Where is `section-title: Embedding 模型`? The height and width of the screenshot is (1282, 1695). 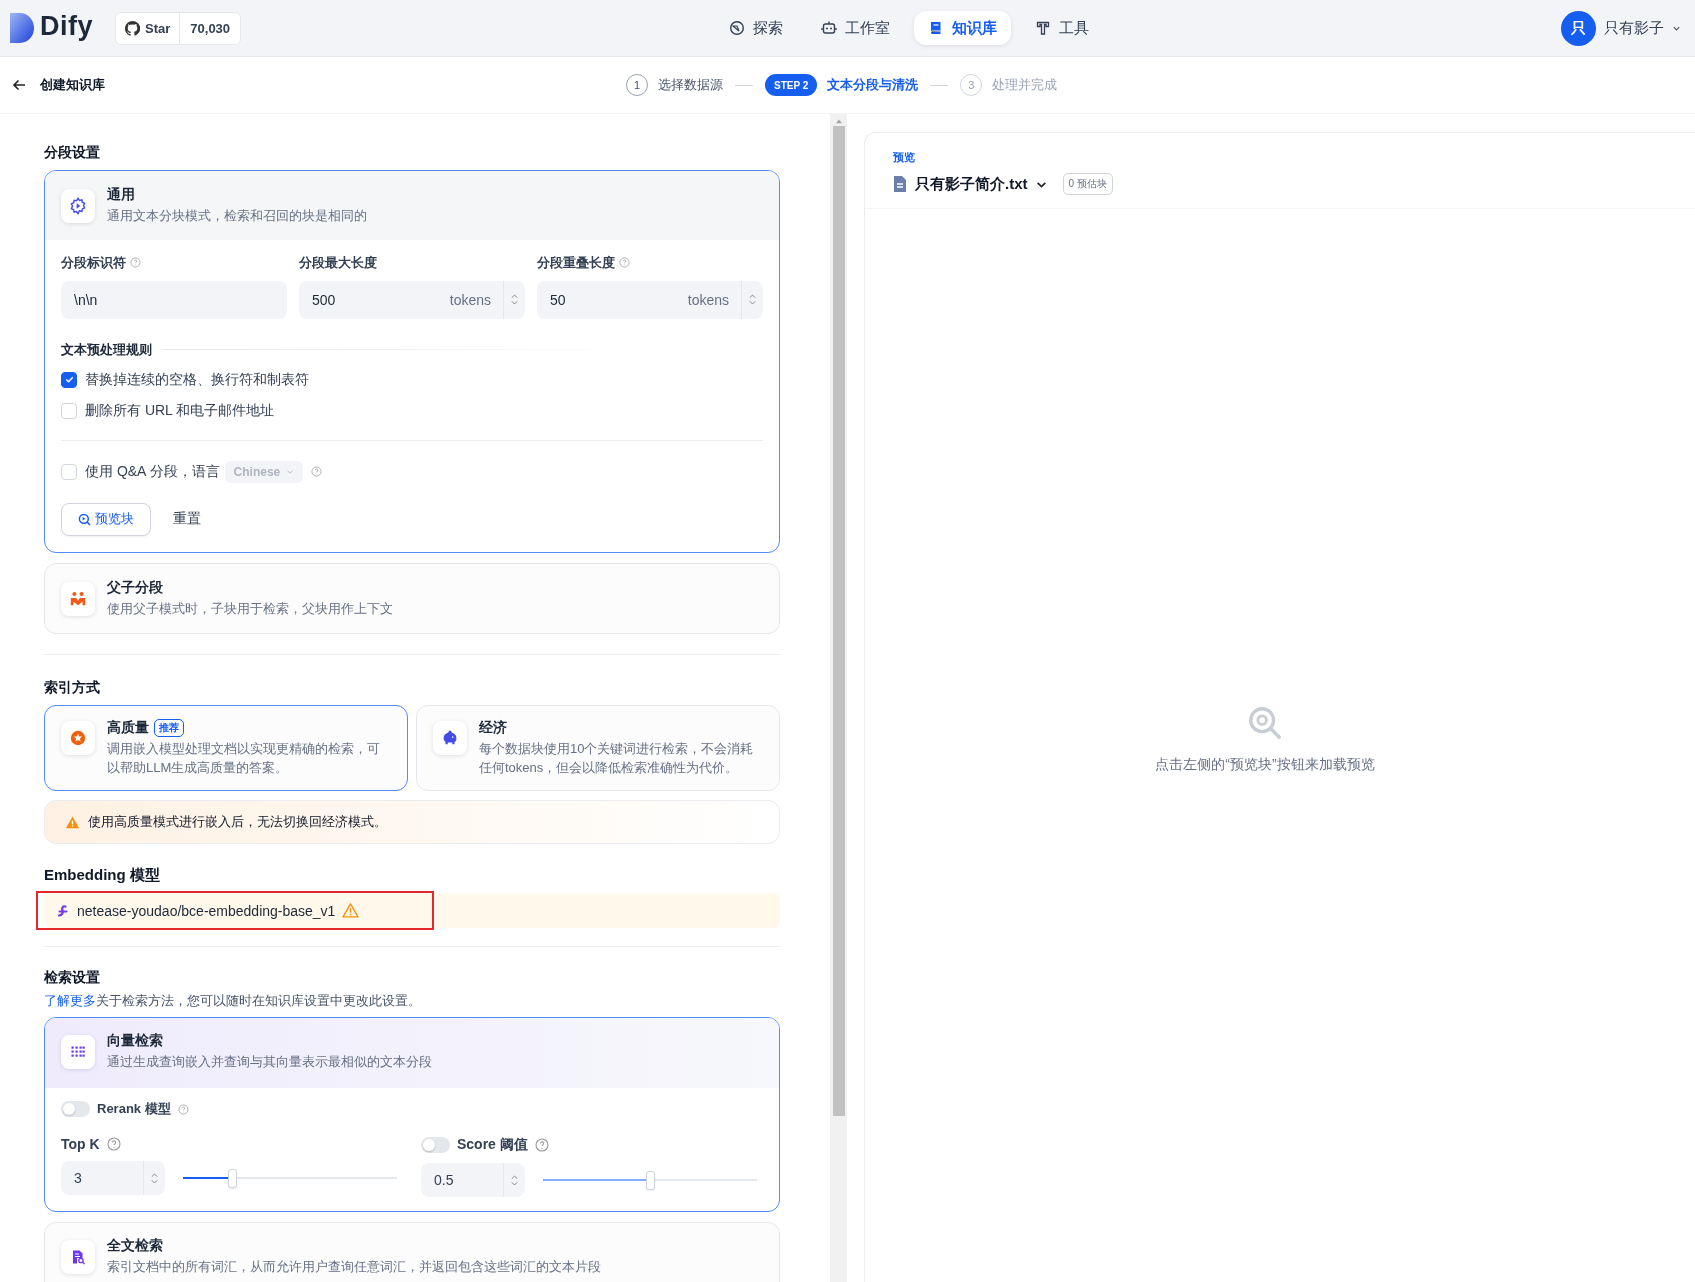 section-title: Embedding 模型 is located at coordinates (102, 876).